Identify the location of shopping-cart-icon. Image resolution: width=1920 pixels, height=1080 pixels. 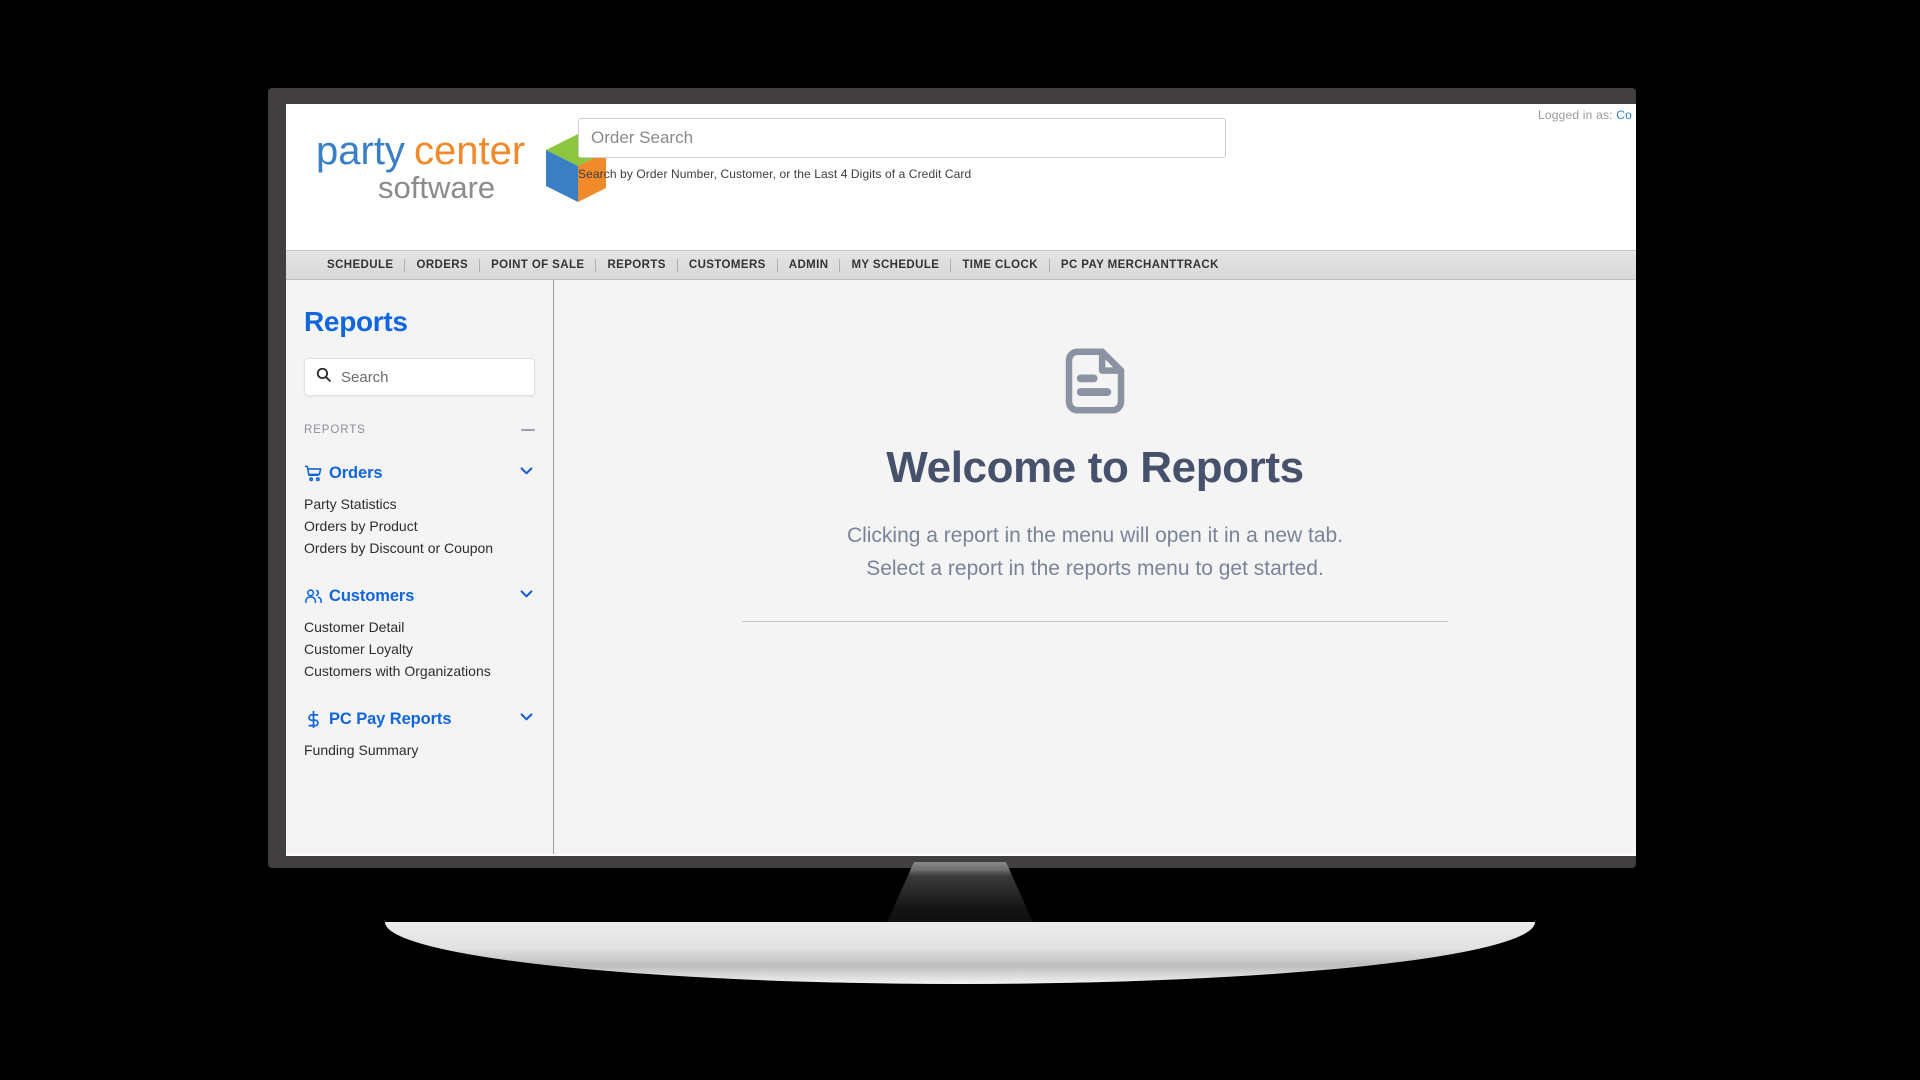
(315, 473).